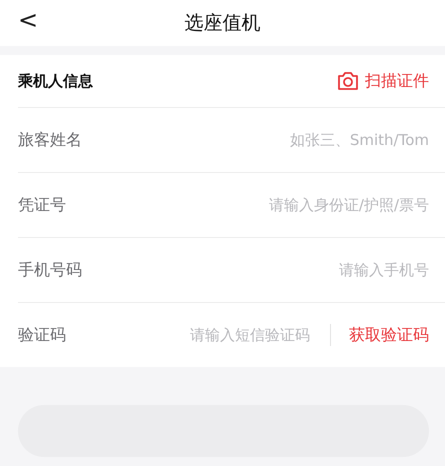 This screenshot has height=466, width=445. I want to click on section-title: 乘机人信息, so click(55, 81).